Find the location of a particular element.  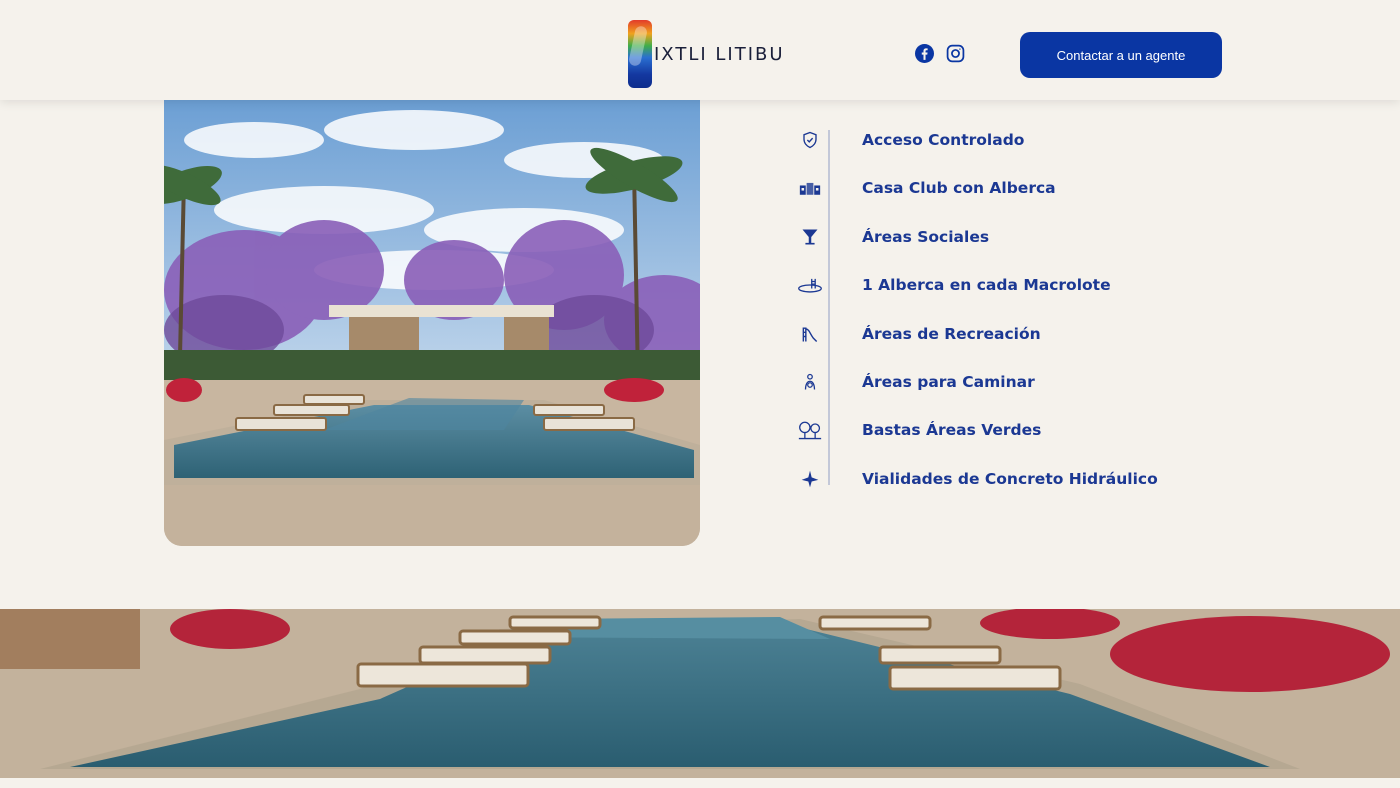

clubhouse-icon is located at coordinates (810, 188).